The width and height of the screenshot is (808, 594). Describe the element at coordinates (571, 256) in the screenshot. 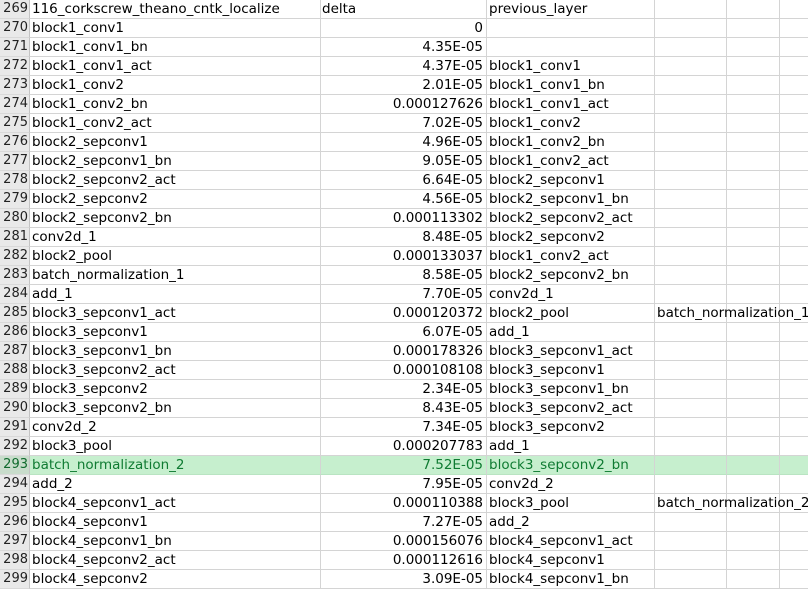

I see `cell-previous-layer: block1_conv2_act` at that location.